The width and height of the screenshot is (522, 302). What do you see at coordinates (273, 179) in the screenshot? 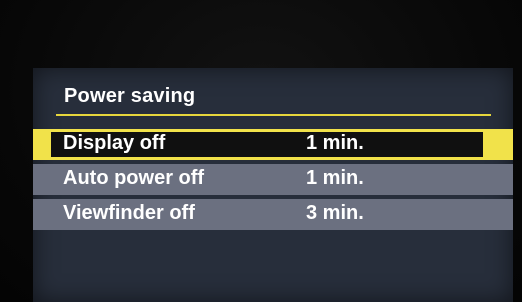
I see `menu-item-auto-power-off: Auto power off 1 min.` at bounding box center [273, 179].